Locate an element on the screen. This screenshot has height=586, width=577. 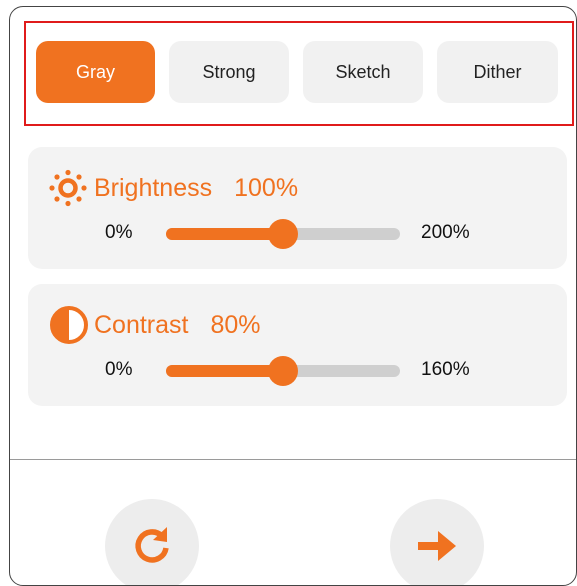
contrast-label: Contrast is located at coordinates (141, 324).